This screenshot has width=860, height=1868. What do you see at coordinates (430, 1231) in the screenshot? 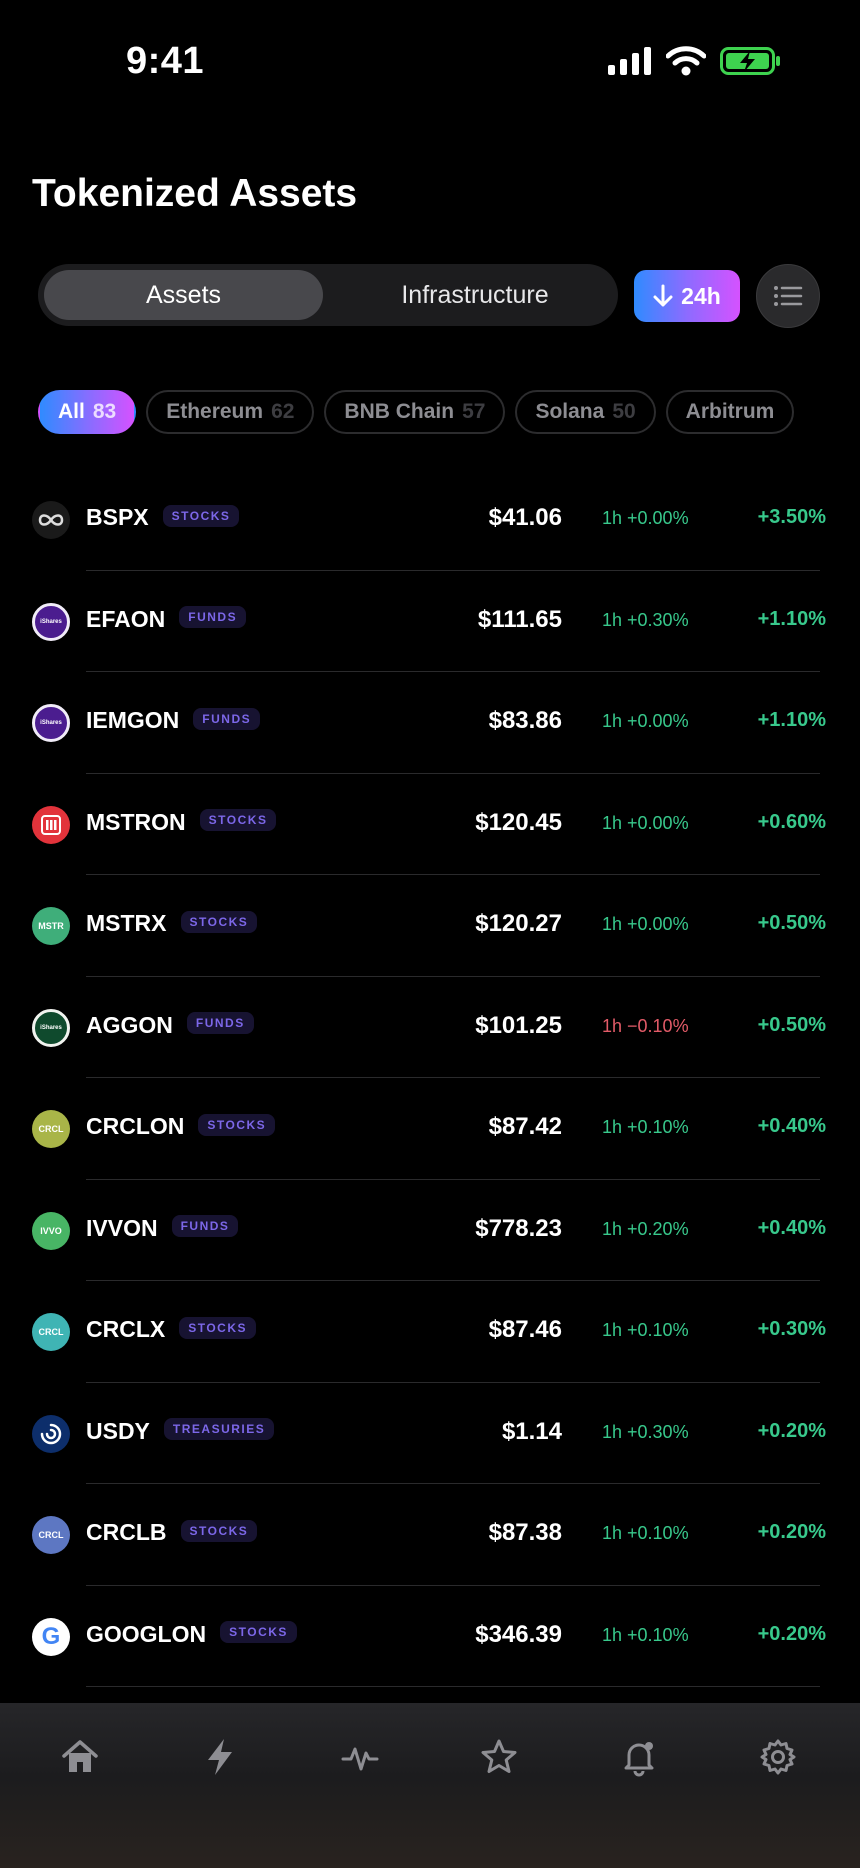
I see `asset-row: IVVO IVVON FUNDS $778.23 1h +0.20% +0.40%` at bounding box center [430, 1231].